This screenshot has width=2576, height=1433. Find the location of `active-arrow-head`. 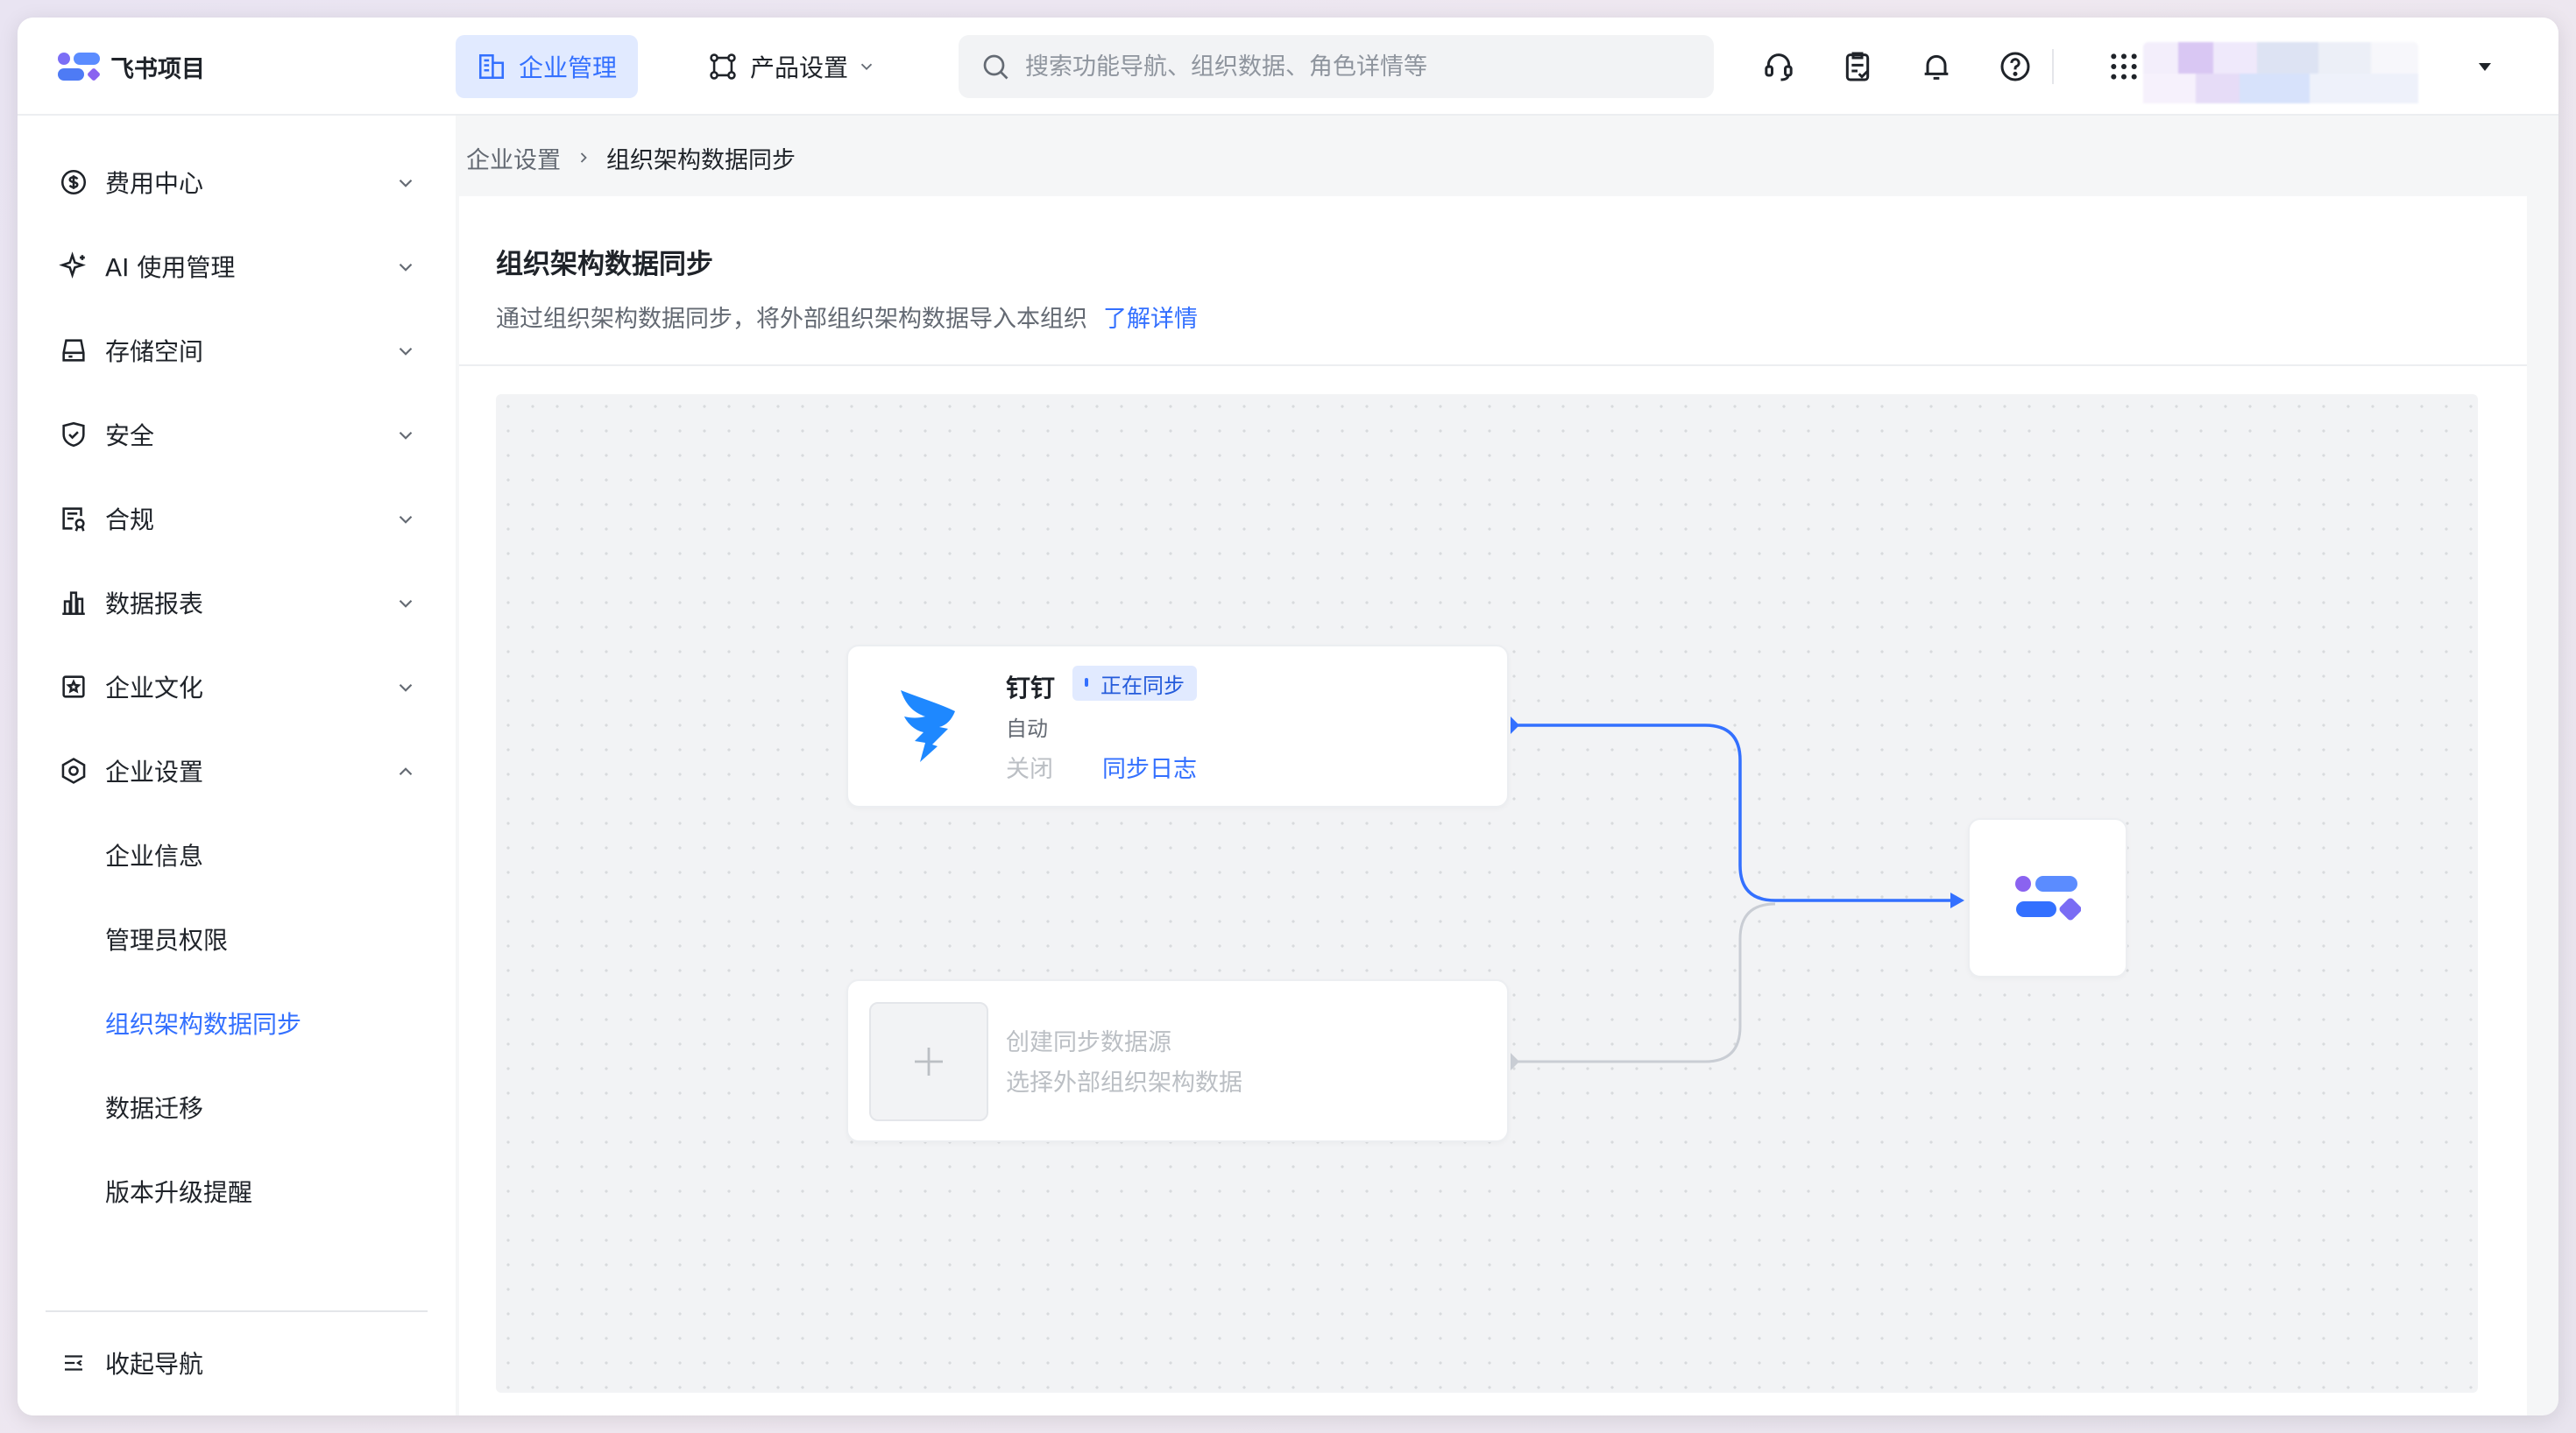

active-arrow-head is located at coordinates (1957, 901).